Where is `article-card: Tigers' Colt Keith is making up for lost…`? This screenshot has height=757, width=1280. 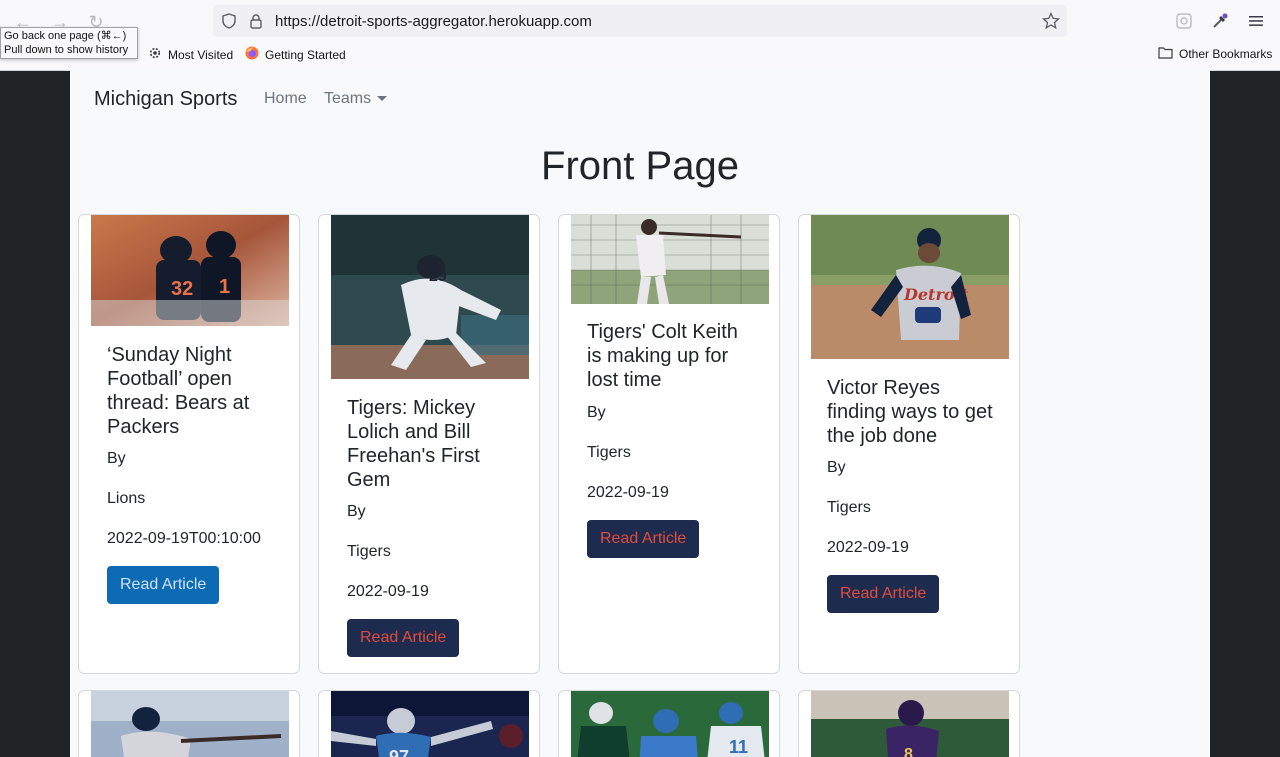
article-card: Tigers' Colt Keith is making up for lost… is located at coordinates (669, 444).